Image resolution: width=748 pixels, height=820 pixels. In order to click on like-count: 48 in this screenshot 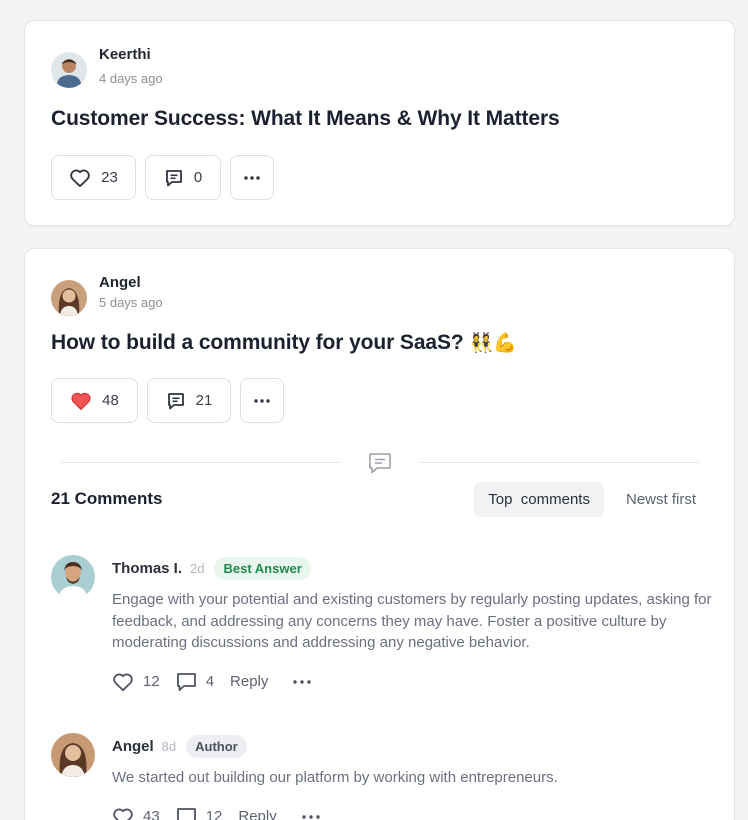, I will do `click(110, 400)`.